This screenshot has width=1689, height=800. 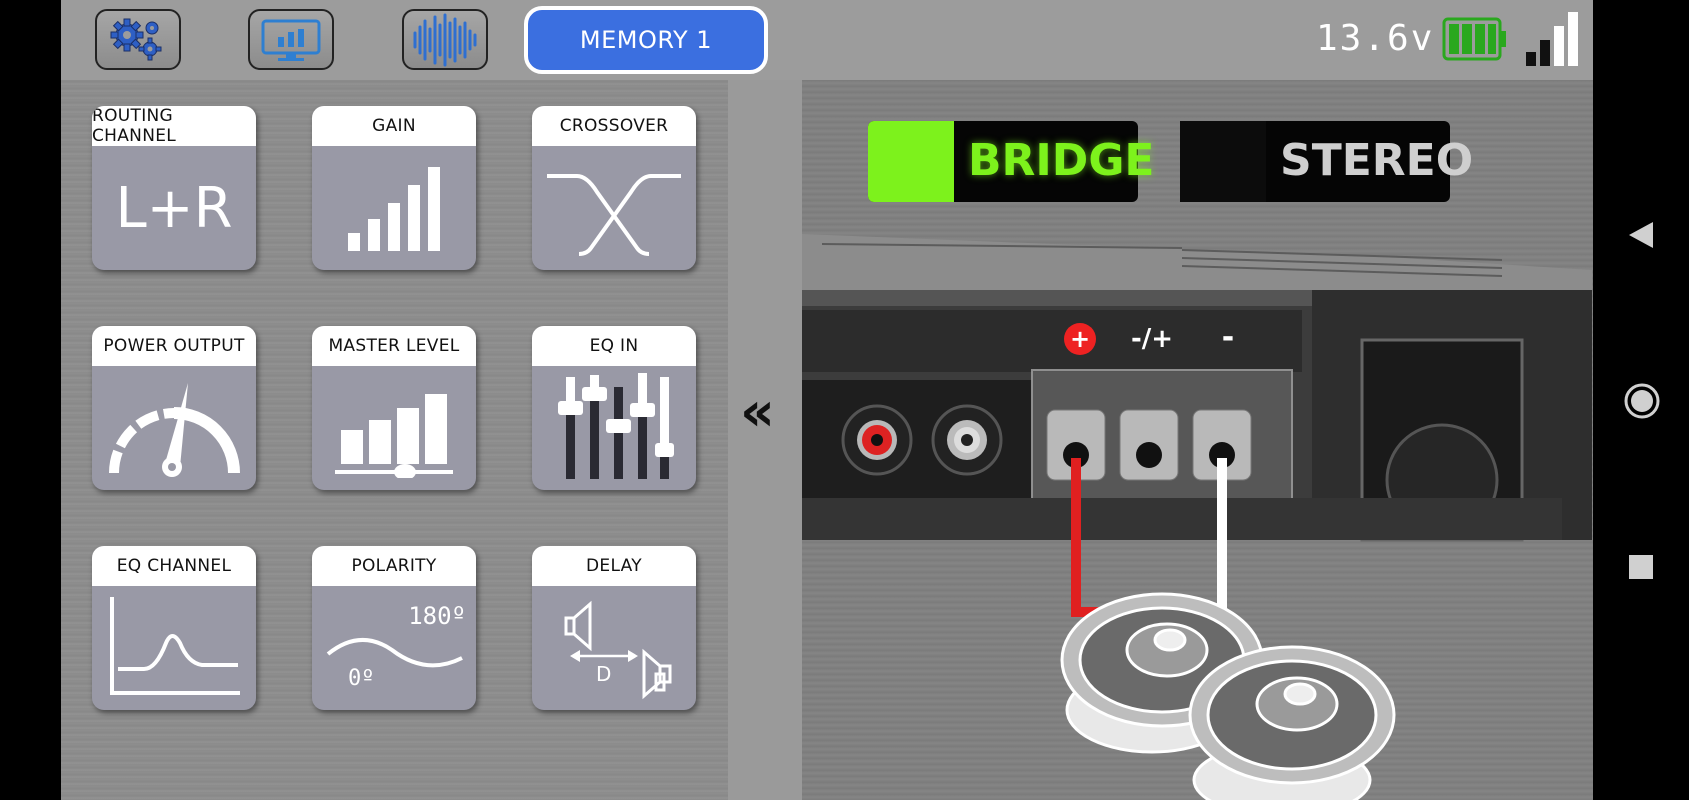 I want to click on tile-master-level: MASTER LEVEL, so click(x=394, y=408).